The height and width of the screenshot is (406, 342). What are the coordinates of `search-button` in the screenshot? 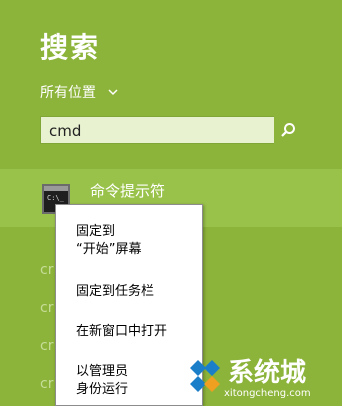 It's located at (288, 130).